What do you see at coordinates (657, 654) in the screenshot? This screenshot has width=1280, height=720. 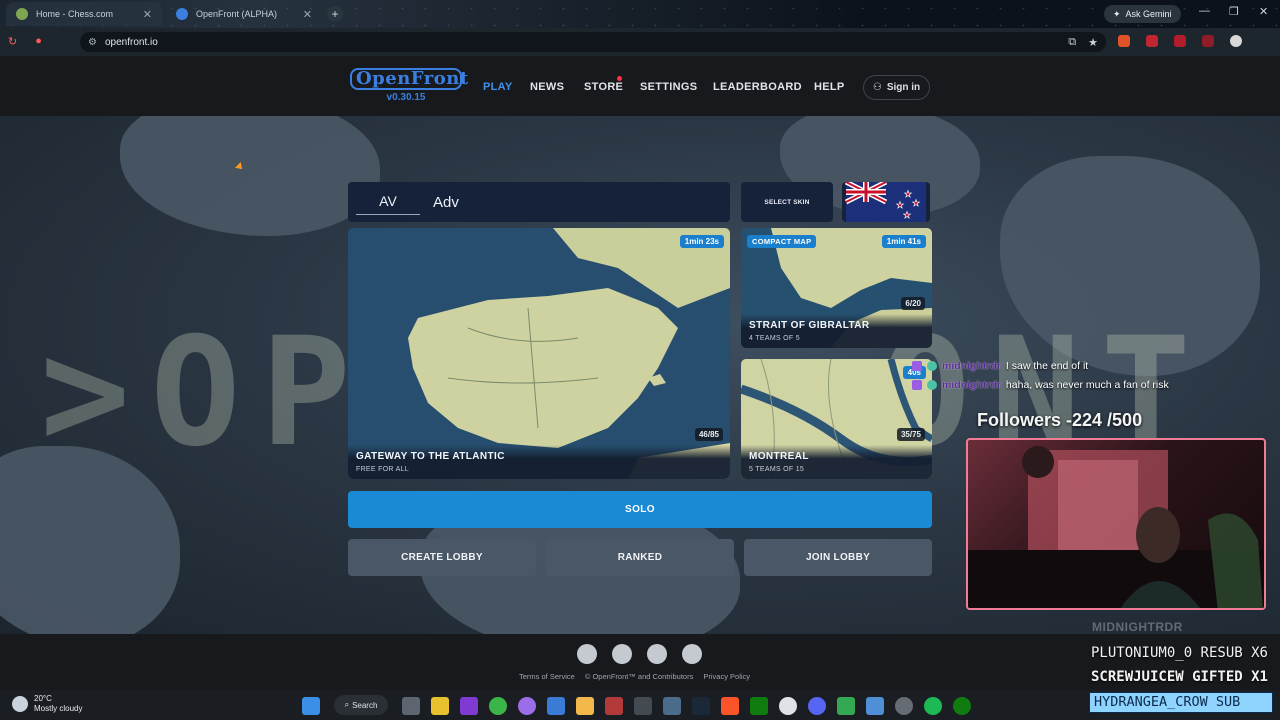 I see `discord-icon` at bounding box center [657, 654].